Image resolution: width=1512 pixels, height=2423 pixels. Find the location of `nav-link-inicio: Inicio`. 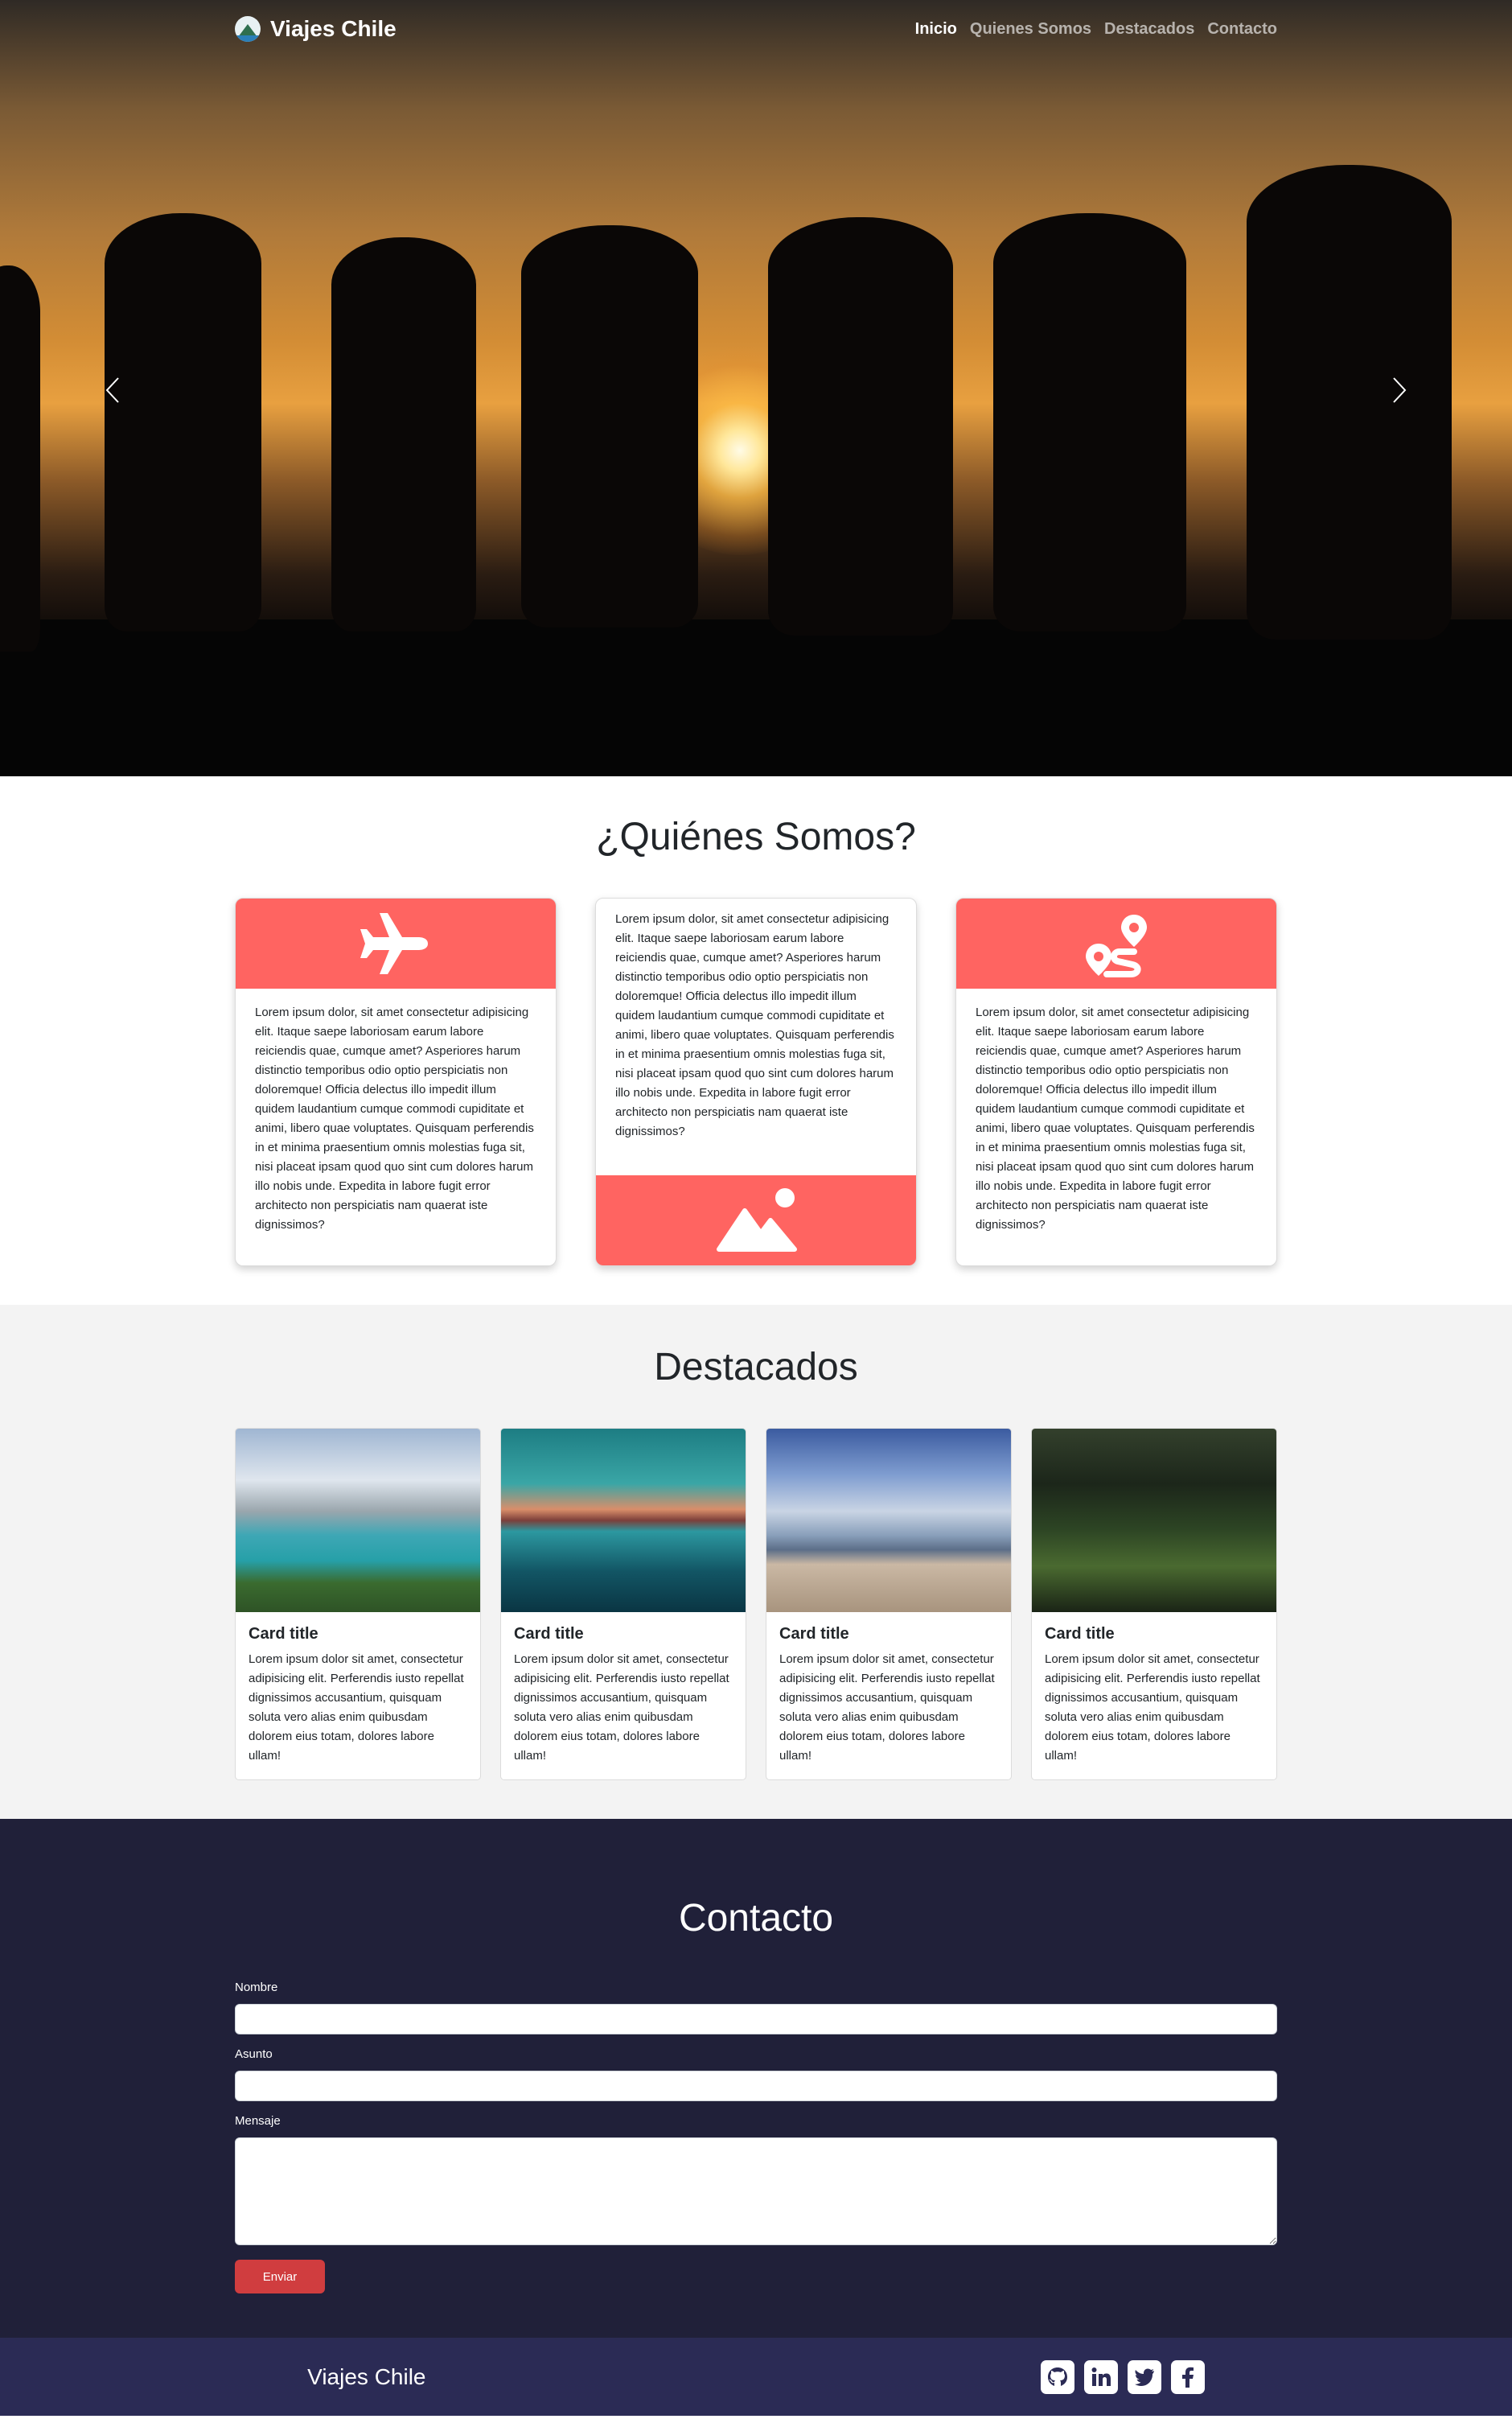

nav-link-inicio: Inicio is located at coordinates (936, 29).